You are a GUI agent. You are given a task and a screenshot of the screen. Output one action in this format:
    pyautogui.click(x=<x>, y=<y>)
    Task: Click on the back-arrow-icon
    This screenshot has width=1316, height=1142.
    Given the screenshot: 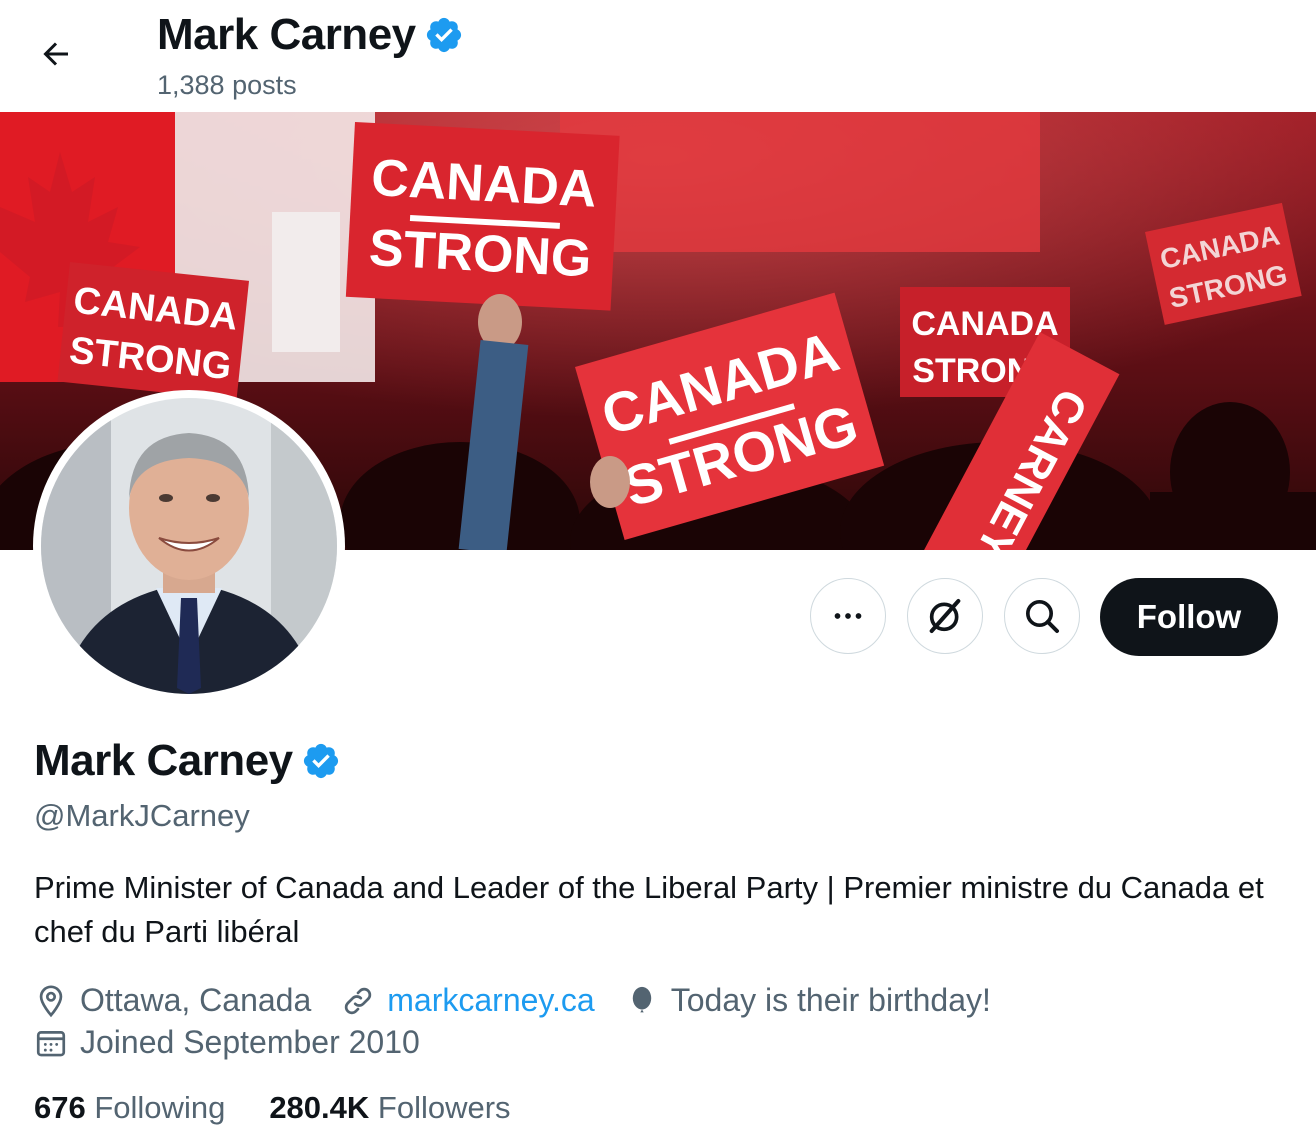 What is the action you would take?
    pyautogui.click(x=55, y=54)
    